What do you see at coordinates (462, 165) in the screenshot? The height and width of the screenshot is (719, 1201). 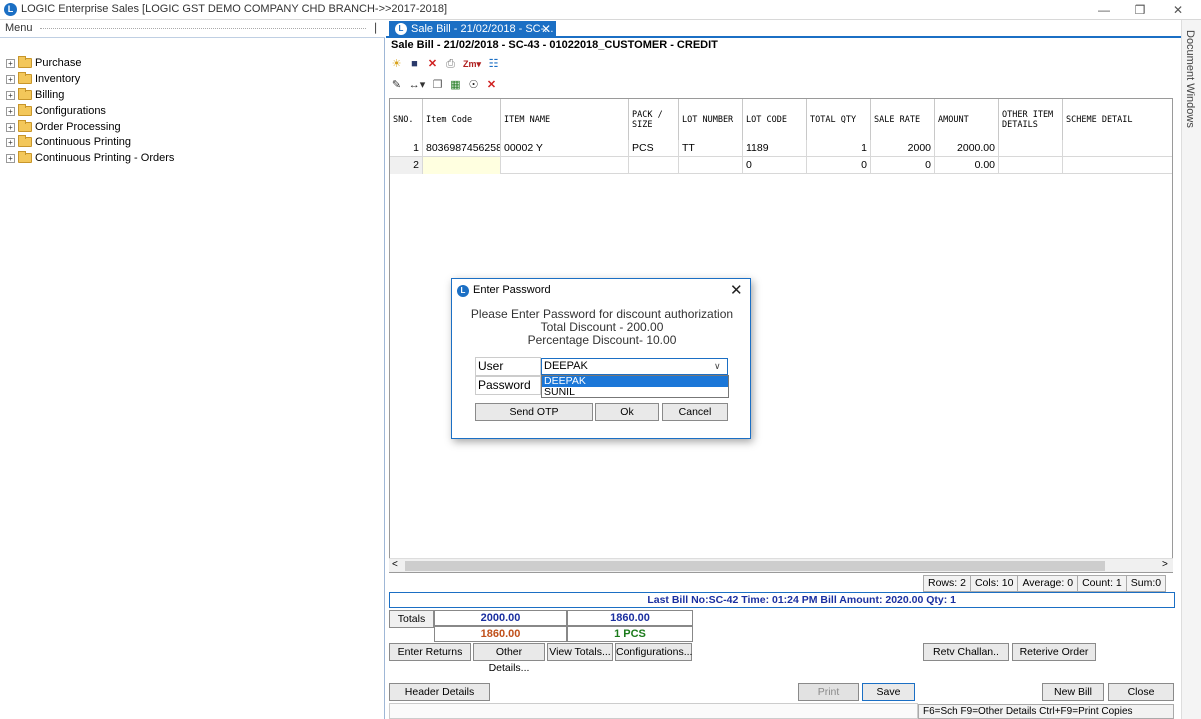 I see `cell-item-code` at bounding box center [462, 165].